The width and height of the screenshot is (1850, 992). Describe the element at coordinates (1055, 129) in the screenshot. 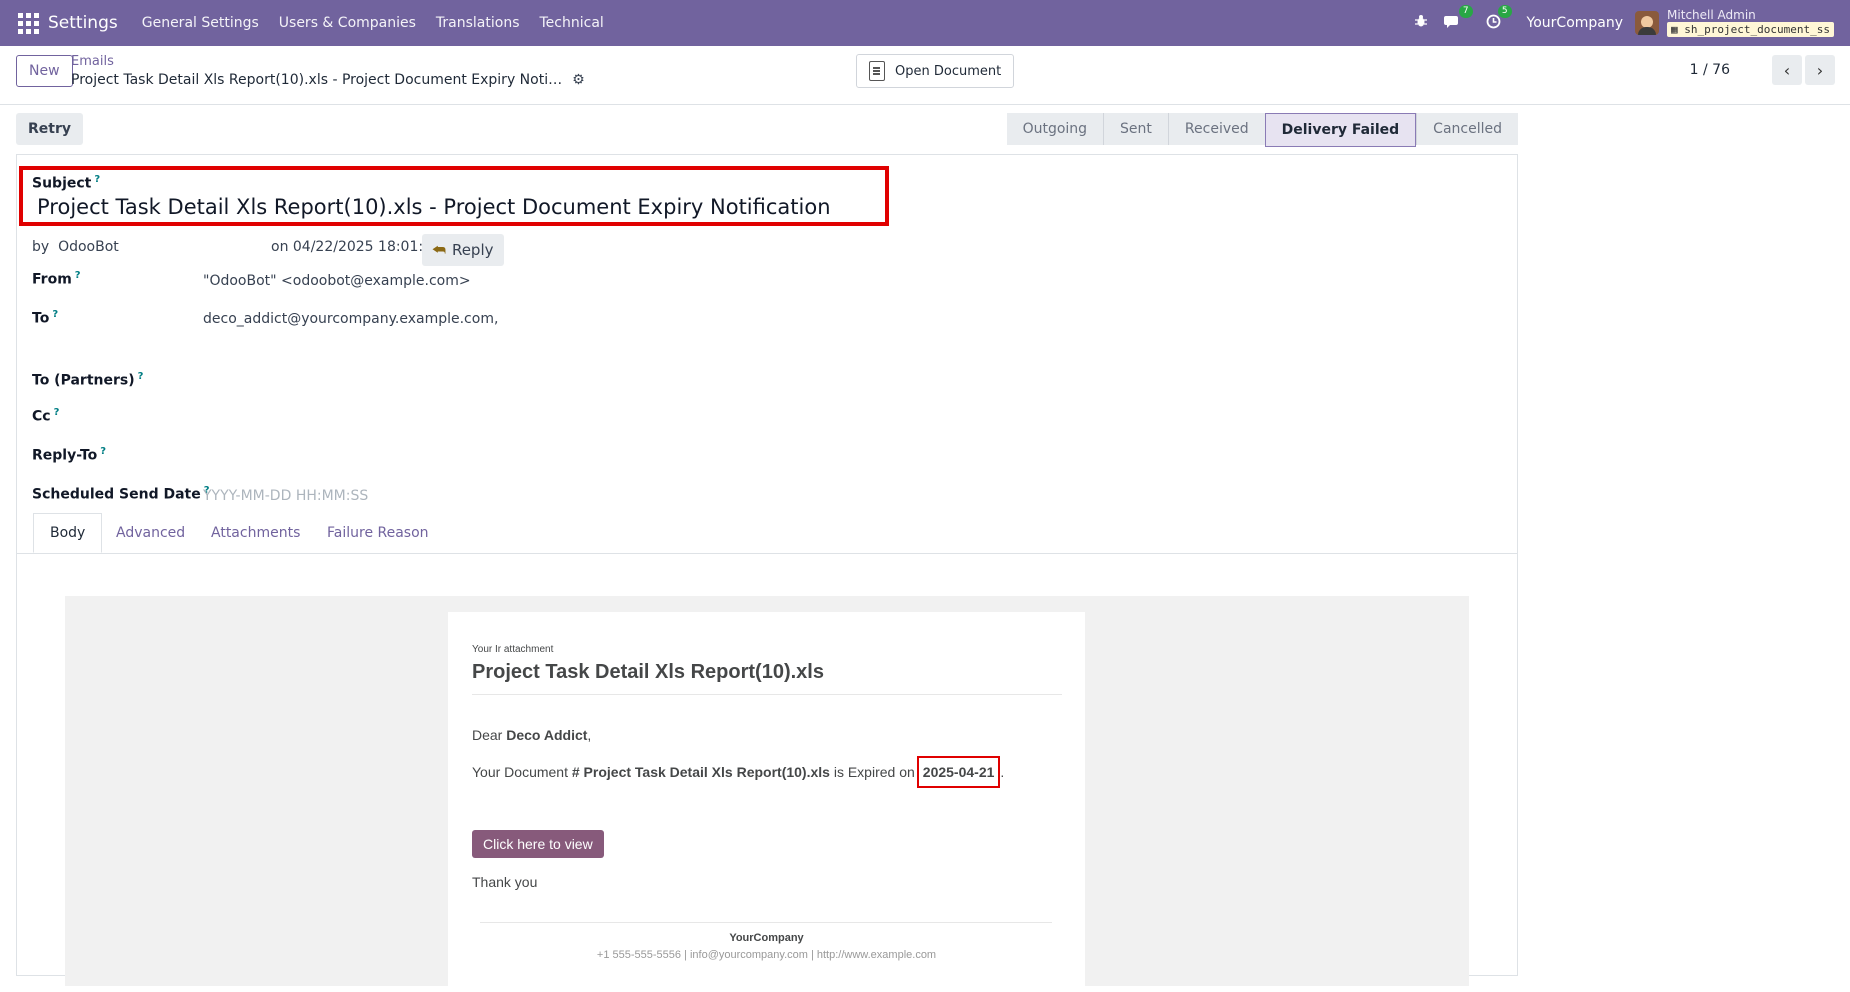

I see `stage-outgoing: Outgoing` at that location.